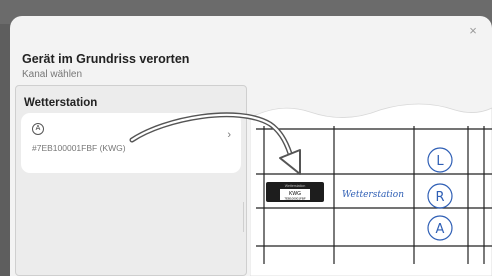 The width and height of the screenshot is (492, 276). Describe the element at coordinates (290, 162) in the screenshot. I see `arrow-head-icon` at that location.